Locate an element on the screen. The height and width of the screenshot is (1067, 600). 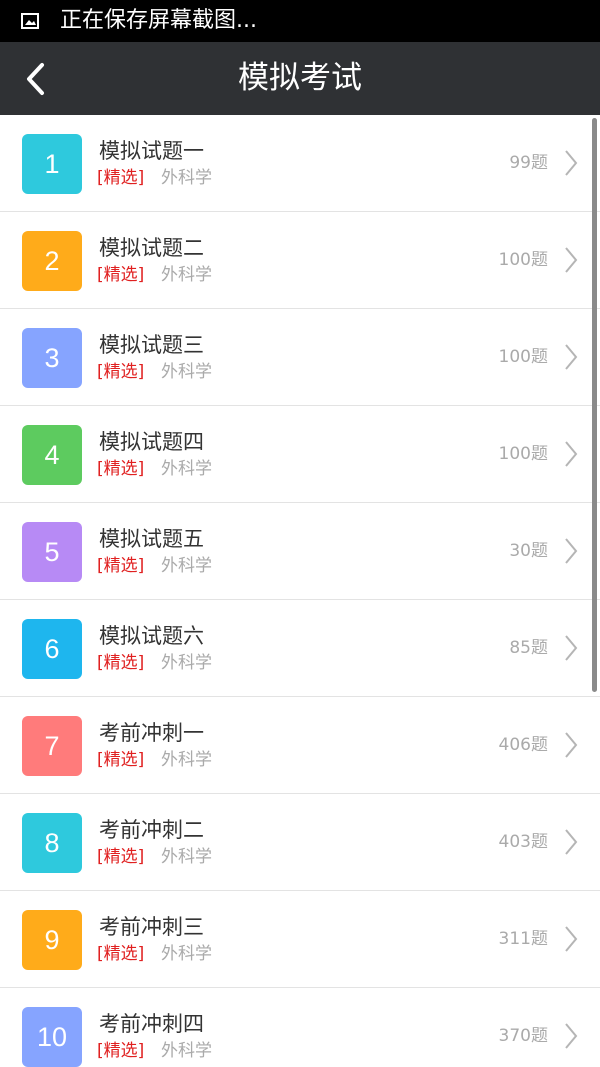
item-number-badge: 8 is located at coordinates (52, 843).